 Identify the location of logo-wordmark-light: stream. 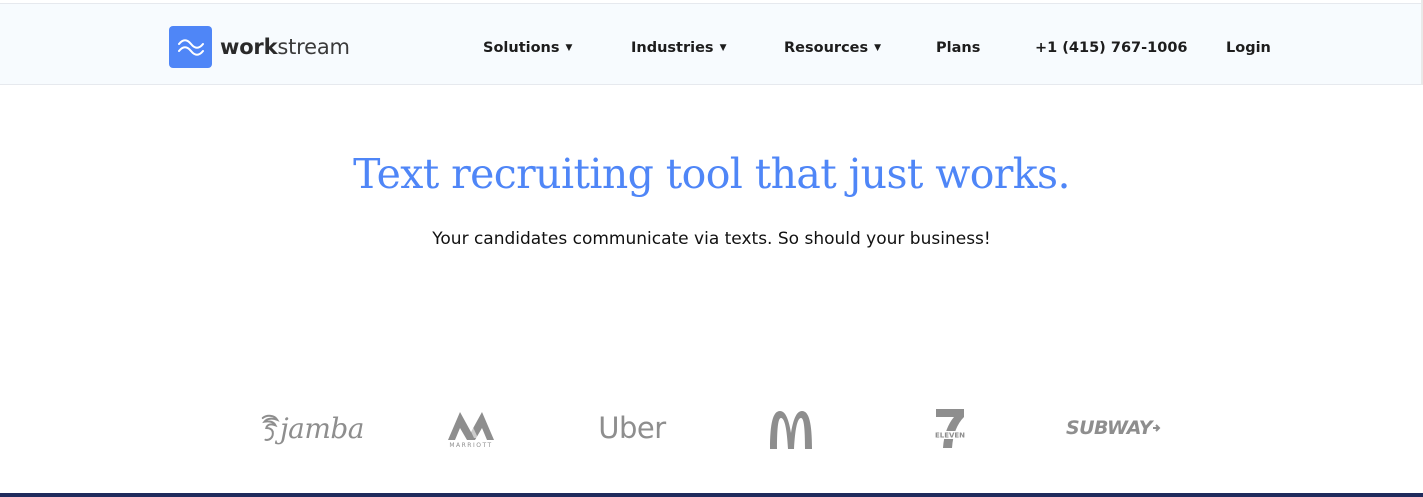
(313, 47).